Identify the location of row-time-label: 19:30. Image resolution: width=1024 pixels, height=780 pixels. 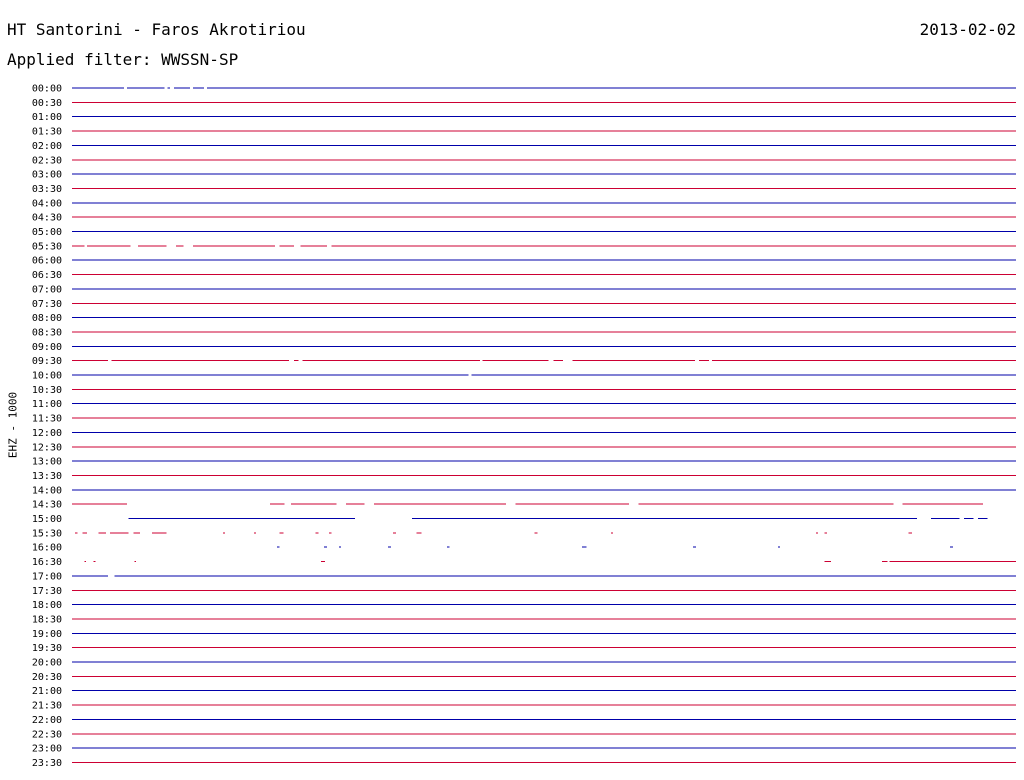
(47, 648).